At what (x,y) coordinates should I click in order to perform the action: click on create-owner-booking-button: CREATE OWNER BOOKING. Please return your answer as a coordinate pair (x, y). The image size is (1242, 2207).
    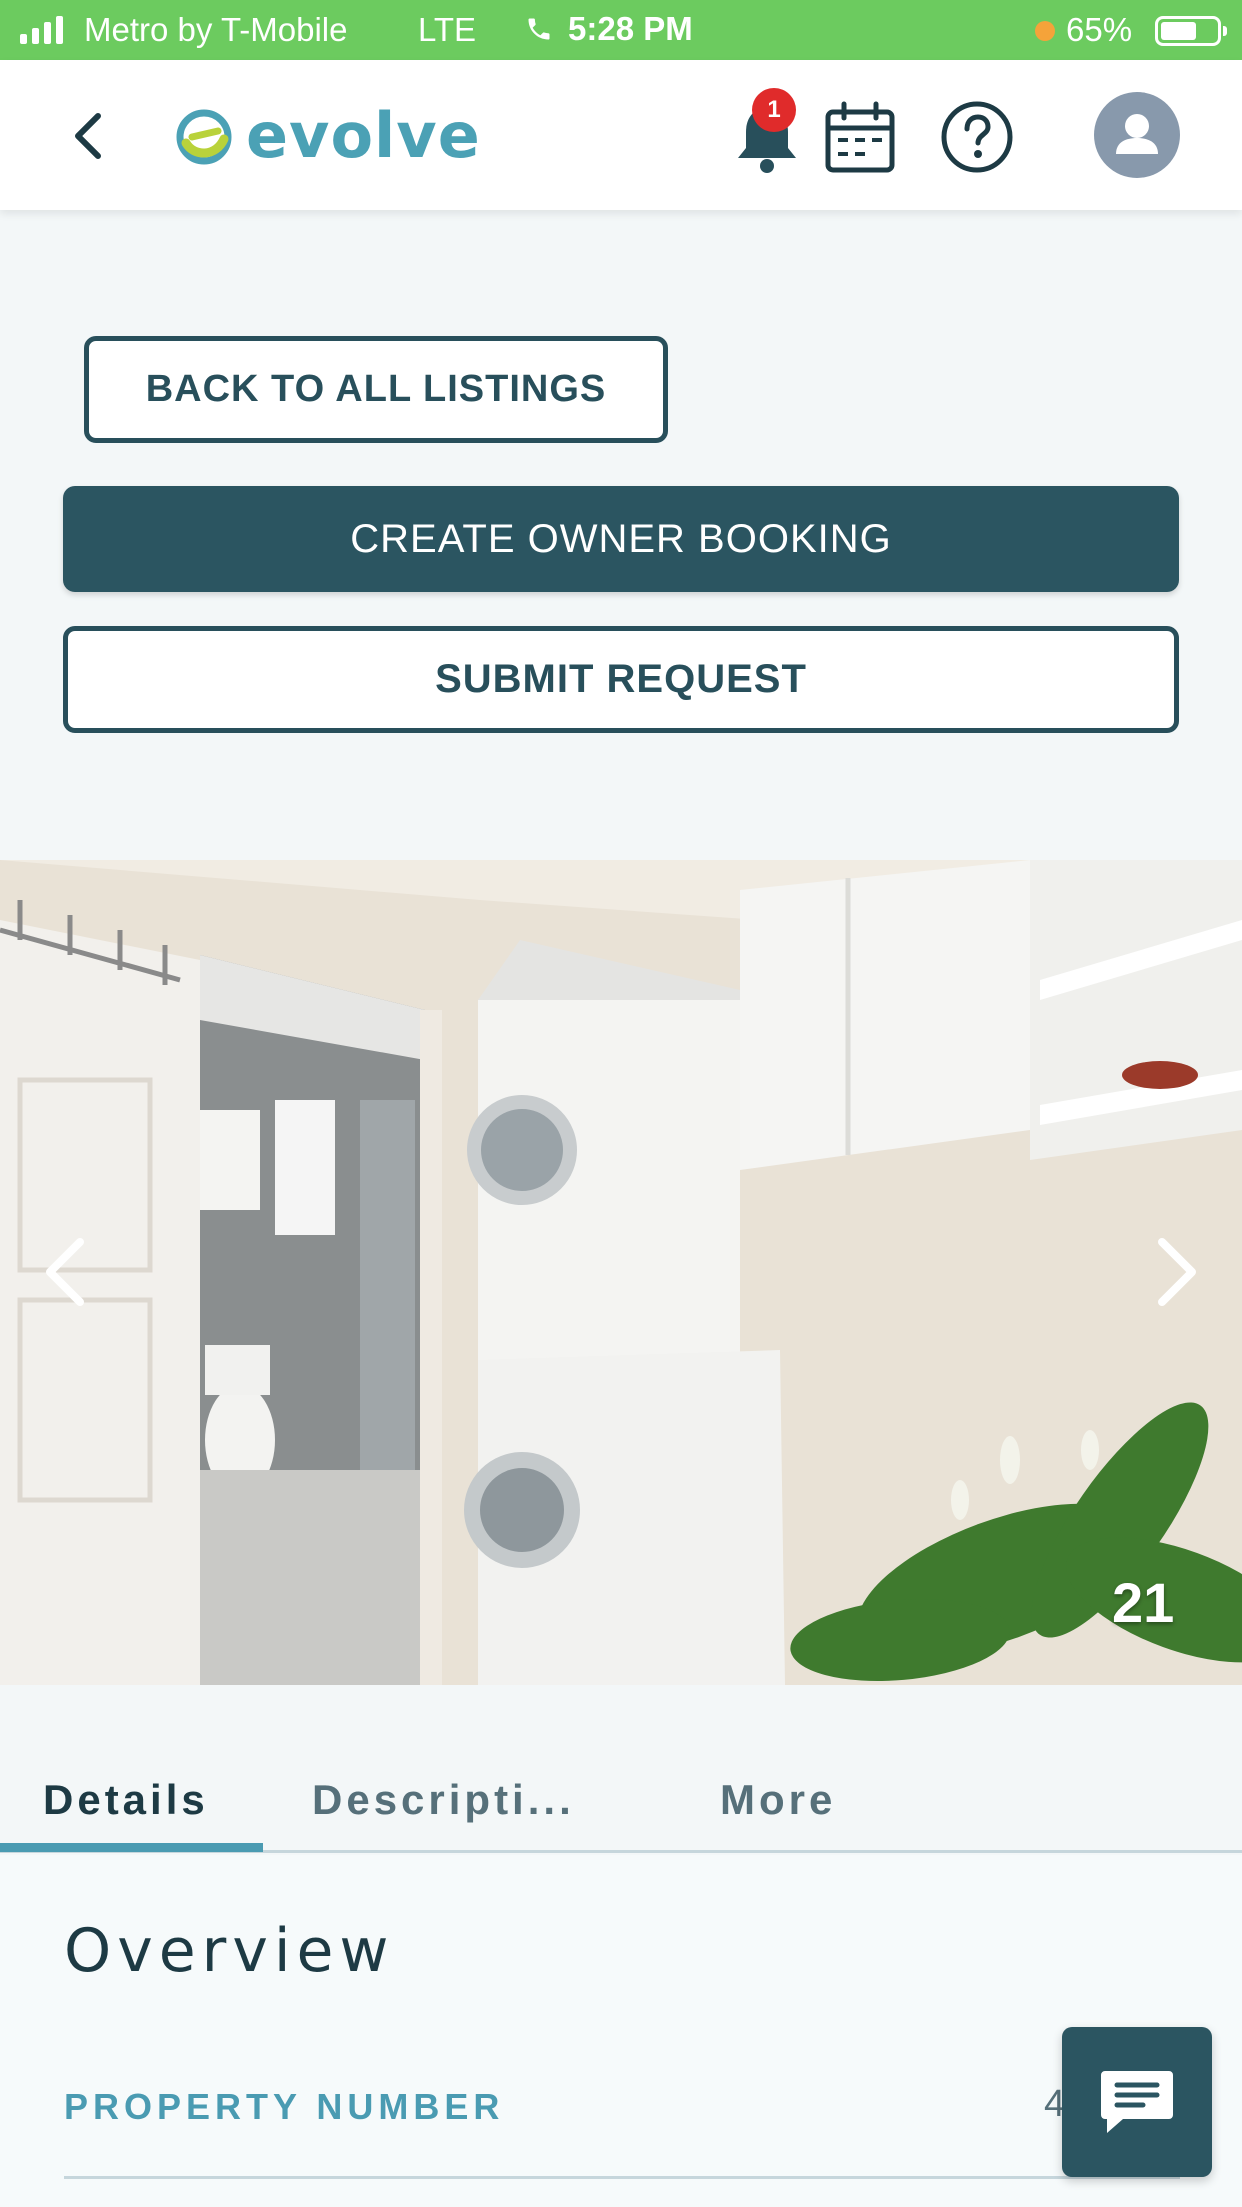
    Looking at the image, I should click on (621, 539).